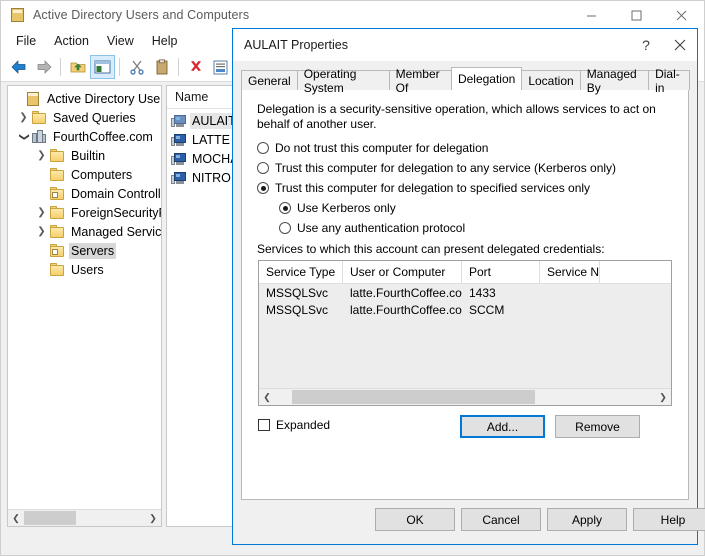 This screenshot has height=556, width=705. Describe the element at coordinates (570, 309) in the screenshot. I see `cell-service-name` at that location.